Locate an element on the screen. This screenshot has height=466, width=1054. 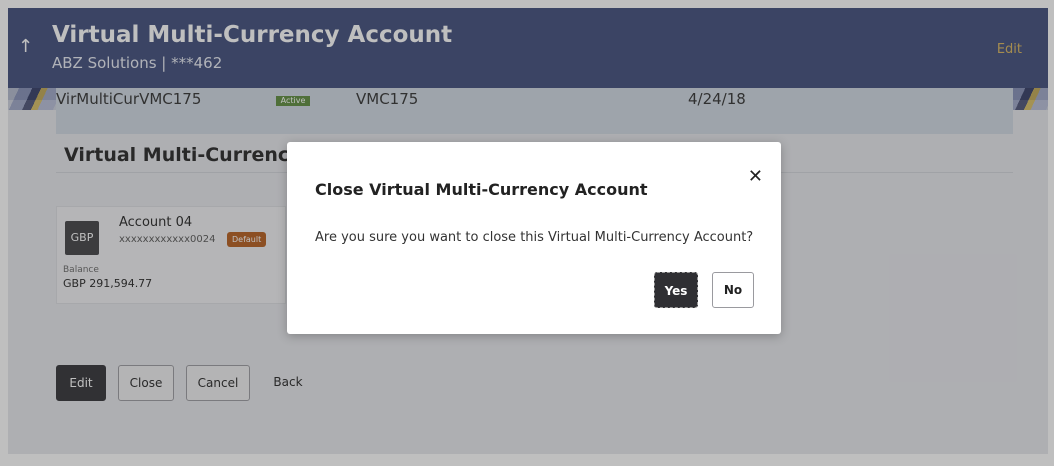
yes-button: Yes is located at coordinates (676, 290).